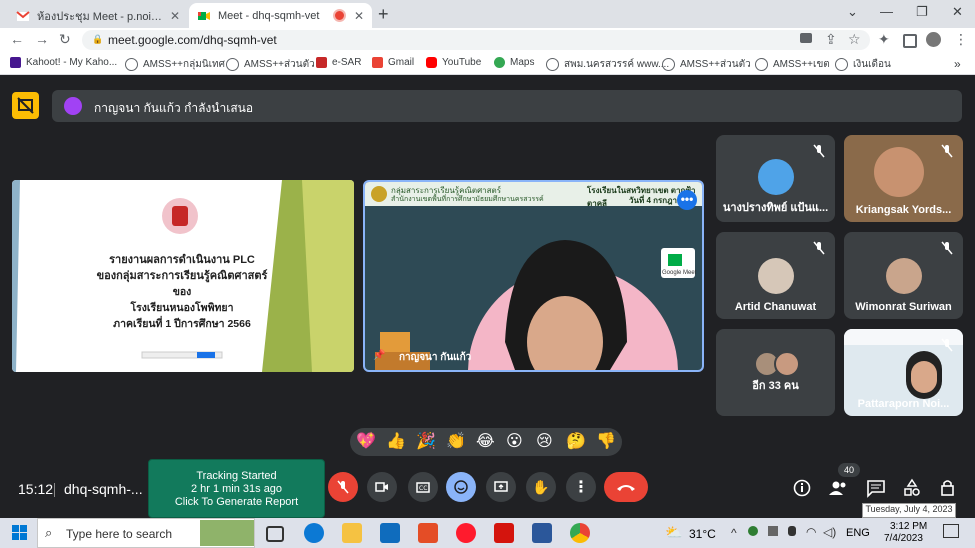 The height and width of the screenshot is (548, 975). I want to click on tracking-line: 2 hr 1 min 31s ago, so click(236, 489).